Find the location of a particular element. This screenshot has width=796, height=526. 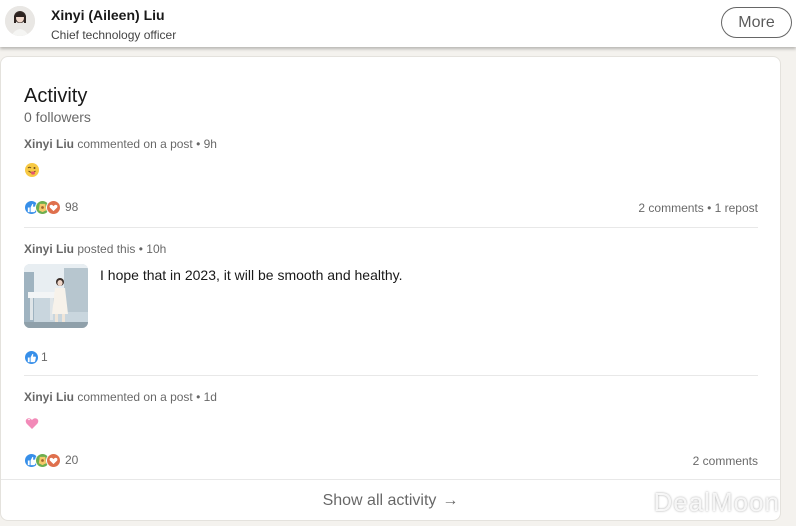

post-thumbnail is located at coordinates (56, 296).